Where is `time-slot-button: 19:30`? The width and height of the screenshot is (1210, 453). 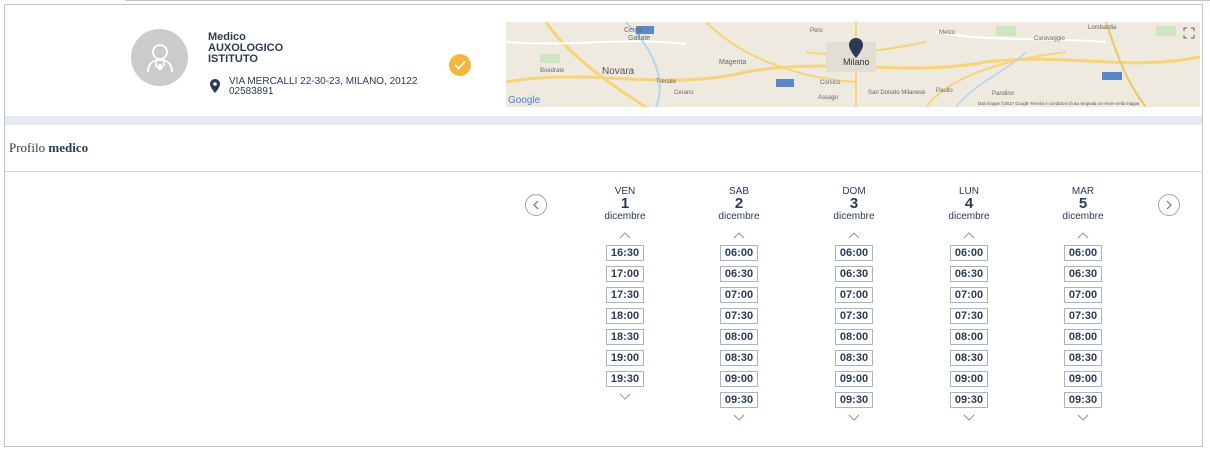 time-slot-button: 19:30 is located at coordinates (625, 379).